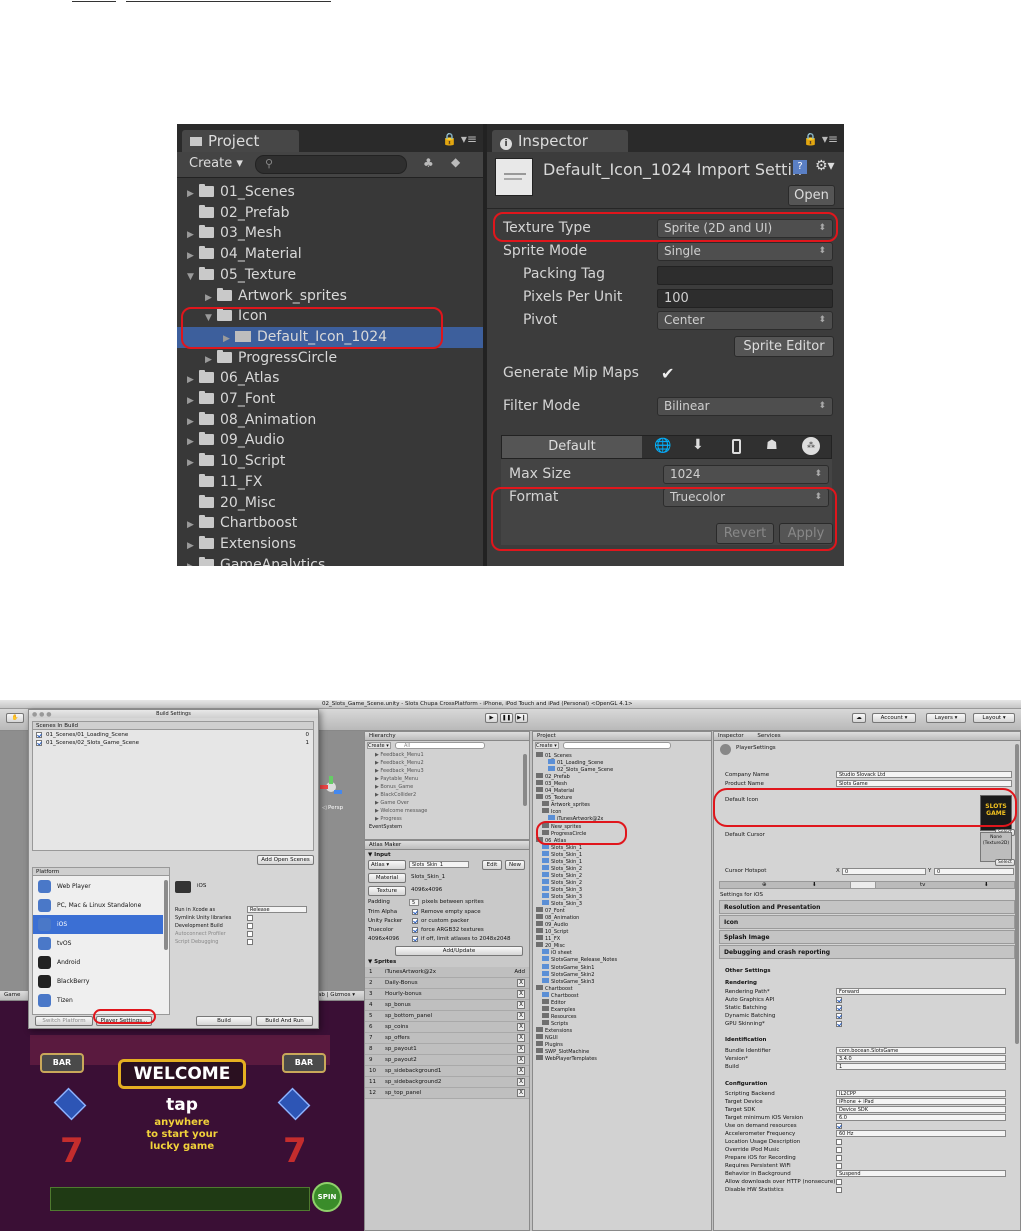 Image resolution: width=1021 pixels, height=1231 pixels. What do you see at coordinates (447, 1082) in the screenshot?
I see `sprite-row: 11 sp_sidebackground2 X` at bounding box center [447, 1082].